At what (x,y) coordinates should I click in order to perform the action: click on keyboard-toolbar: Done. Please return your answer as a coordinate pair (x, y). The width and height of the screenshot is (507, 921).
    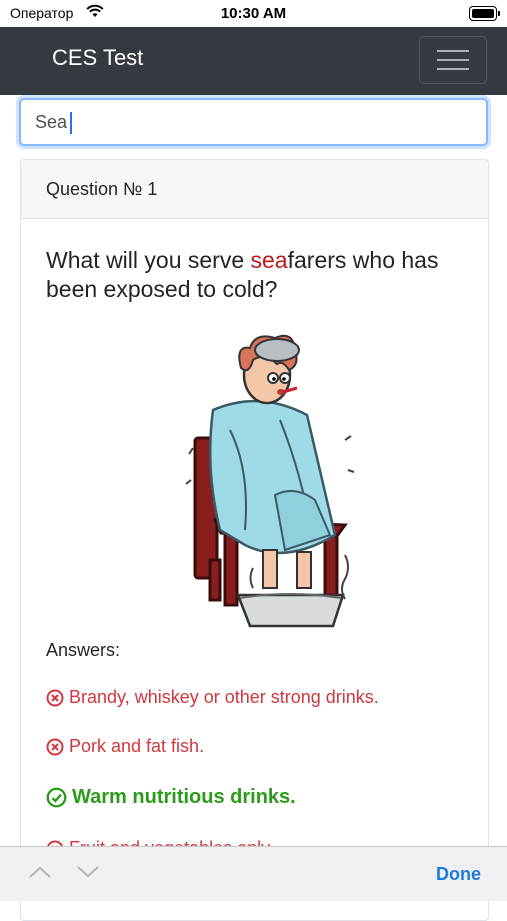
    Looking at the image, I should click on (253, 873).